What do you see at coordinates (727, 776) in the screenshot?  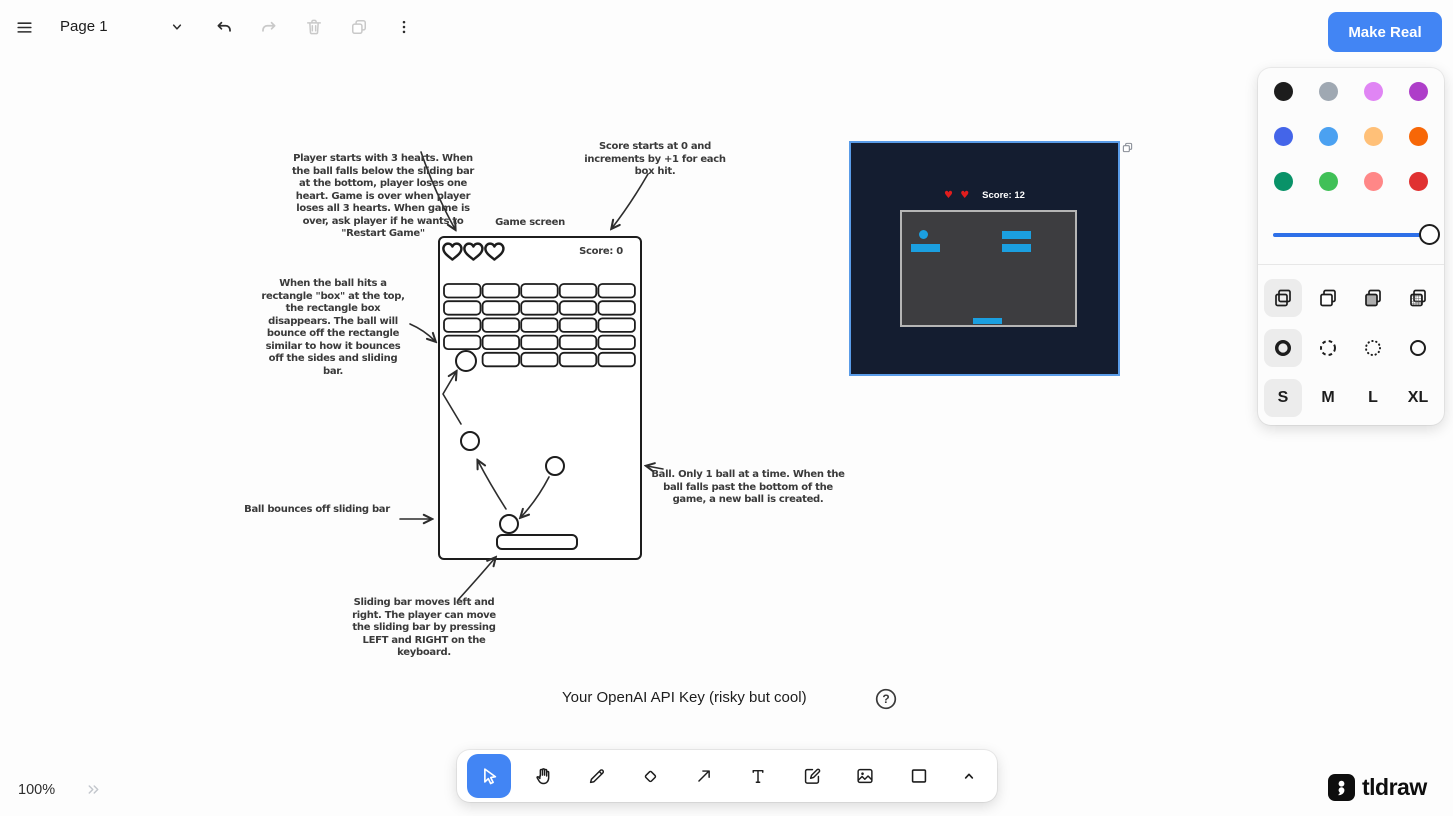 I see `tool-bar` at bounding box center [727, 776].